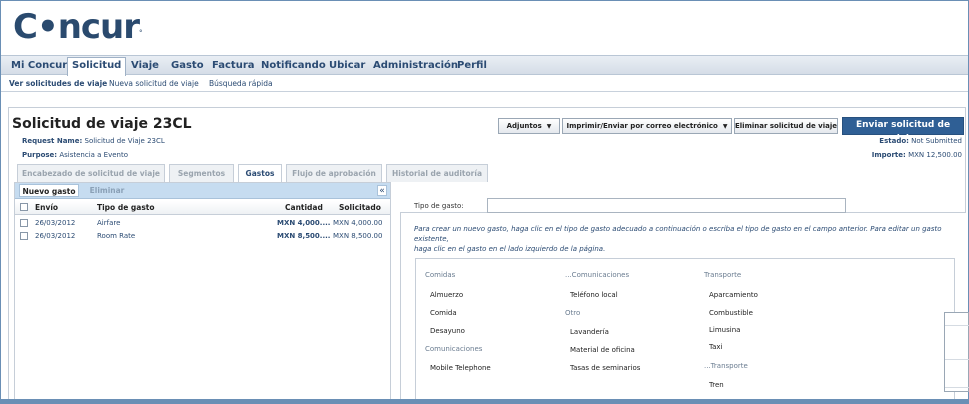 Image resolution: width=969 pixels, height=404 pixels. What do you see at coordinates (334, 173) in the screenshot?
I see `tab-flujo-aprobacion: Flujo de aprobación` at bounding box center [334, 173].